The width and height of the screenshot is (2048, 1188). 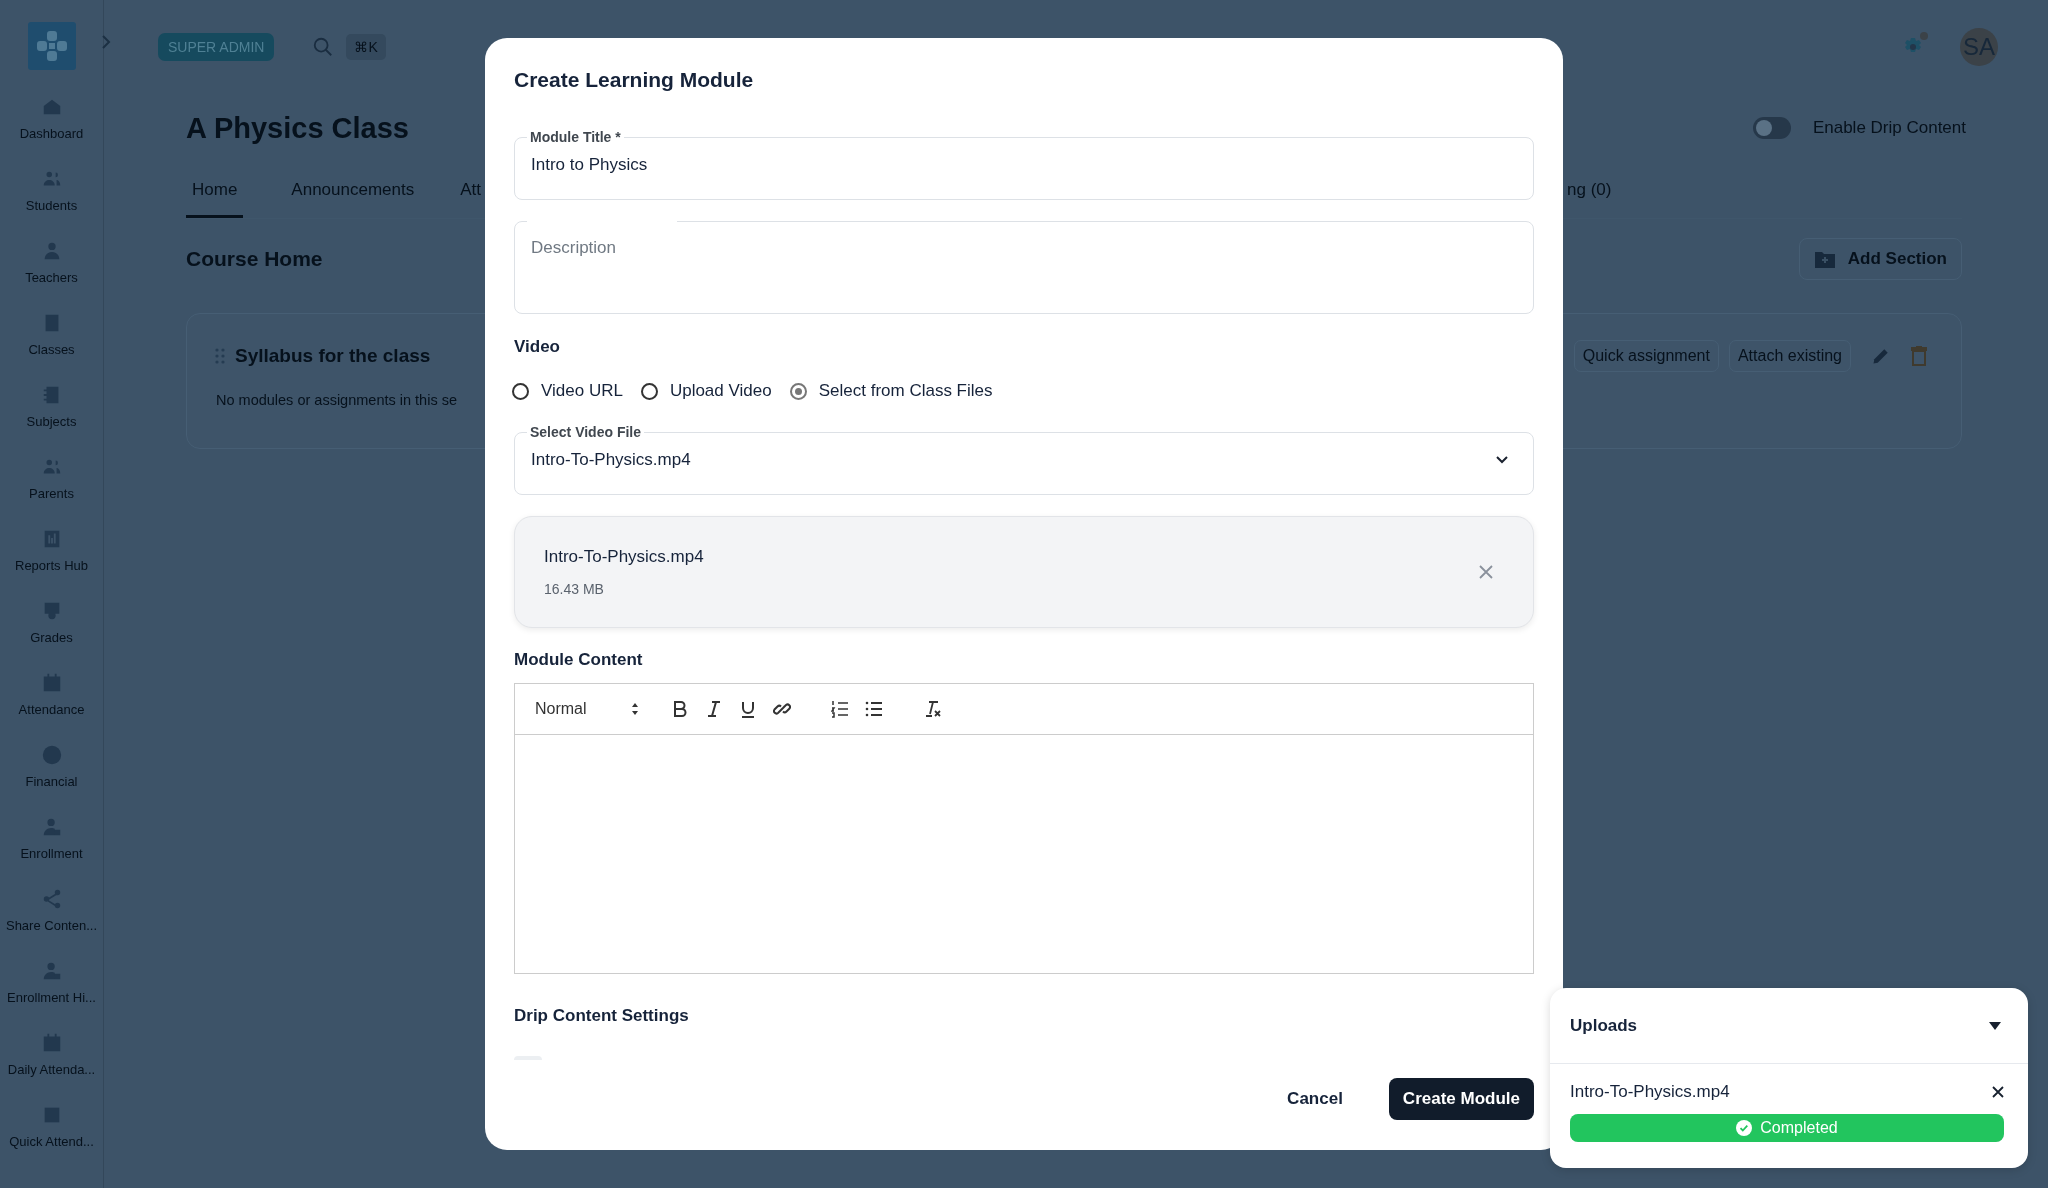 I want to click on description-field: Description, so click(x=1024, y=267).